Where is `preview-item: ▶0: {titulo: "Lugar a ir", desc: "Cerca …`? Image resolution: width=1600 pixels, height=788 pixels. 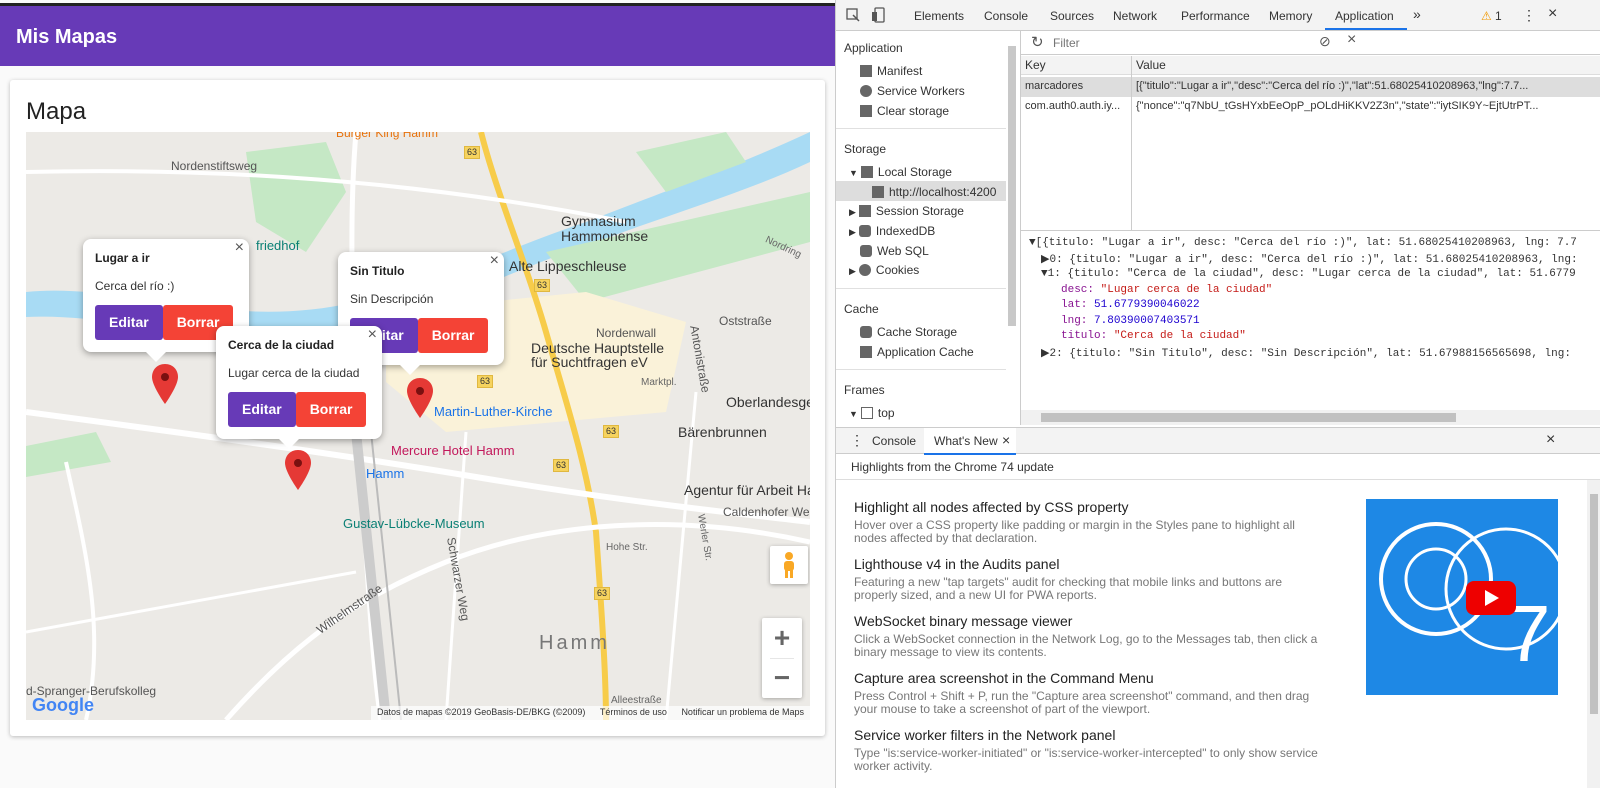
preview-item: ▶0: {titulo: "Lugar a ir", desc: "Cerca … is located at coordinates (1309, 259).